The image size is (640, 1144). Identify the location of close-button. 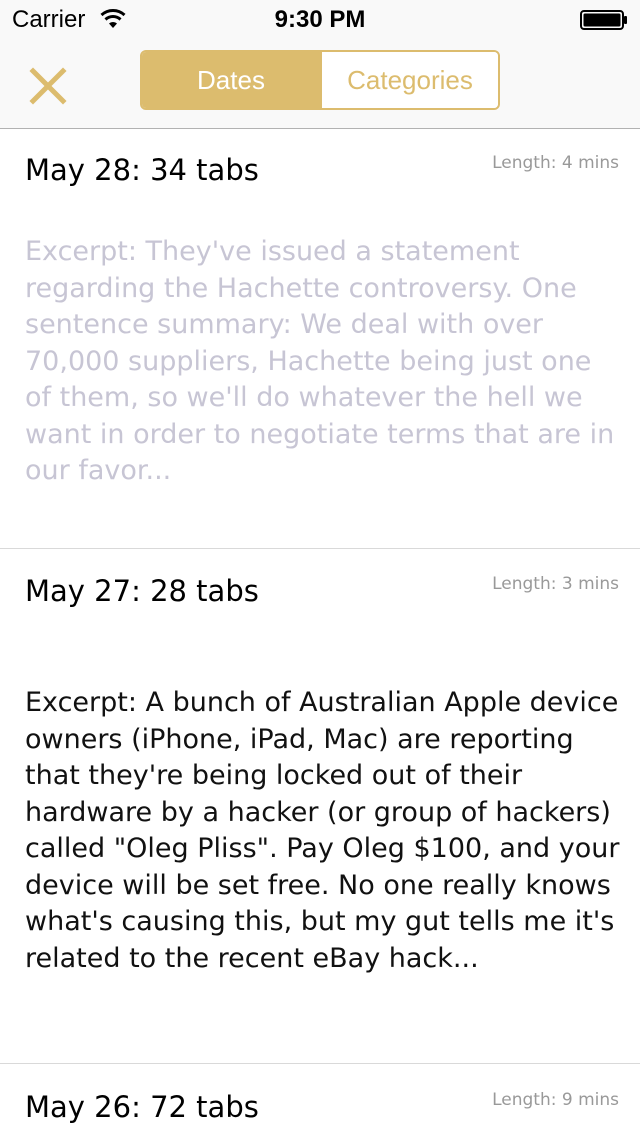
(48, 86).